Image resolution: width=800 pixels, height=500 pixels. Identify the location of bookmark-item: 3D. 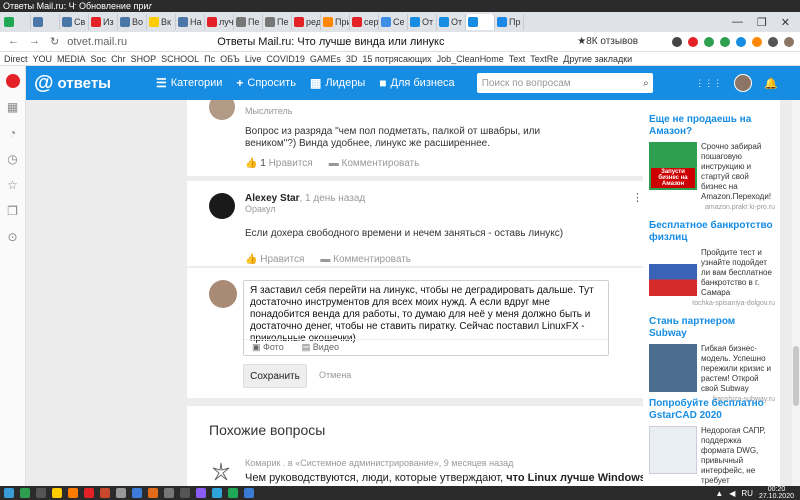
(352, 59).